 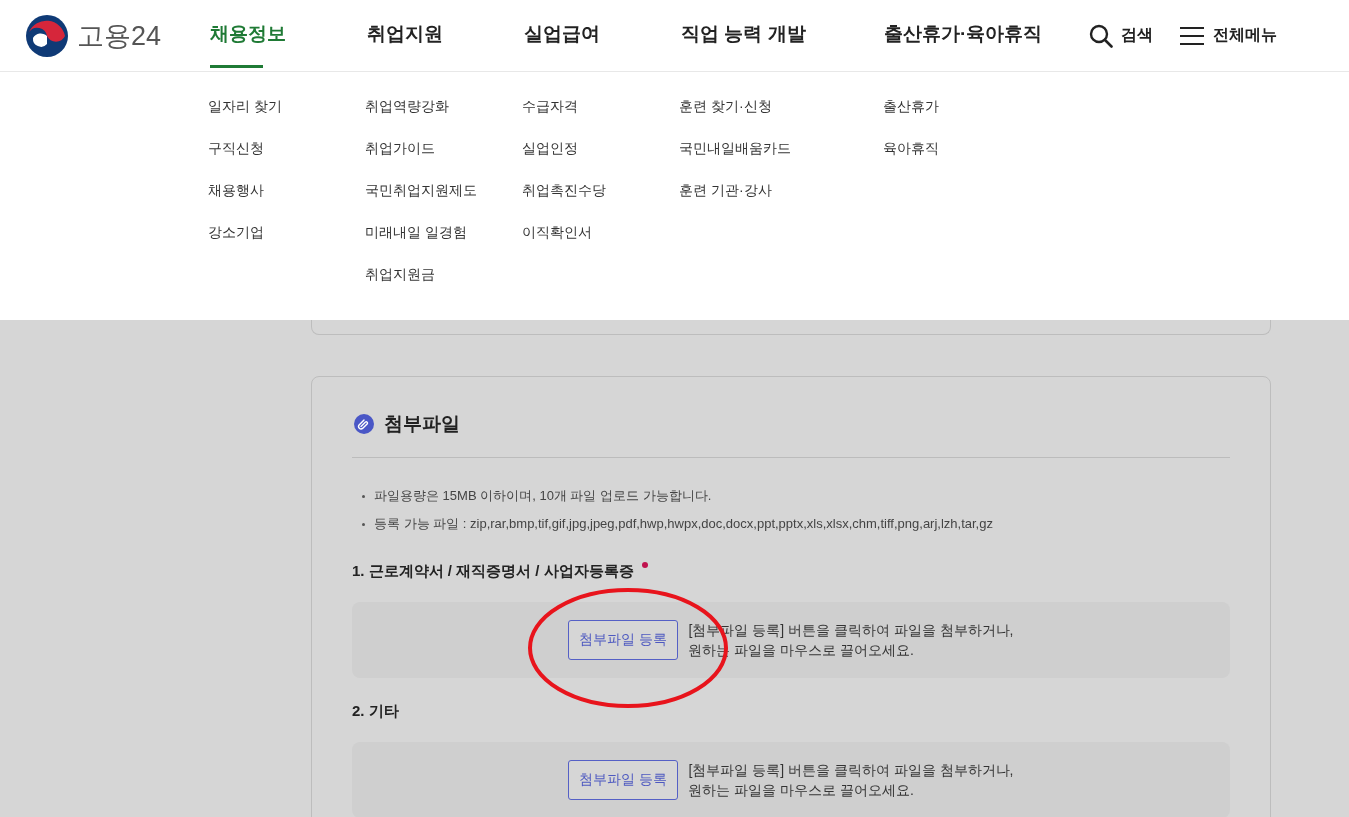 I want to click on all-menu-label: 전체메뉴, so click(x=1245, y=35).